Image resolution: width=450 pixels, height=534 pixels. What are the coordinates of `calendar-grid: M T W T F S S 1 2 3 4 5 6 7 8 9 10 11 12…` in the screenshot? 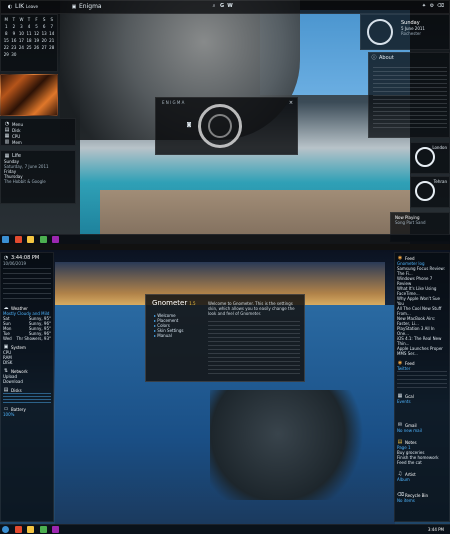 It's located at (29, 37).